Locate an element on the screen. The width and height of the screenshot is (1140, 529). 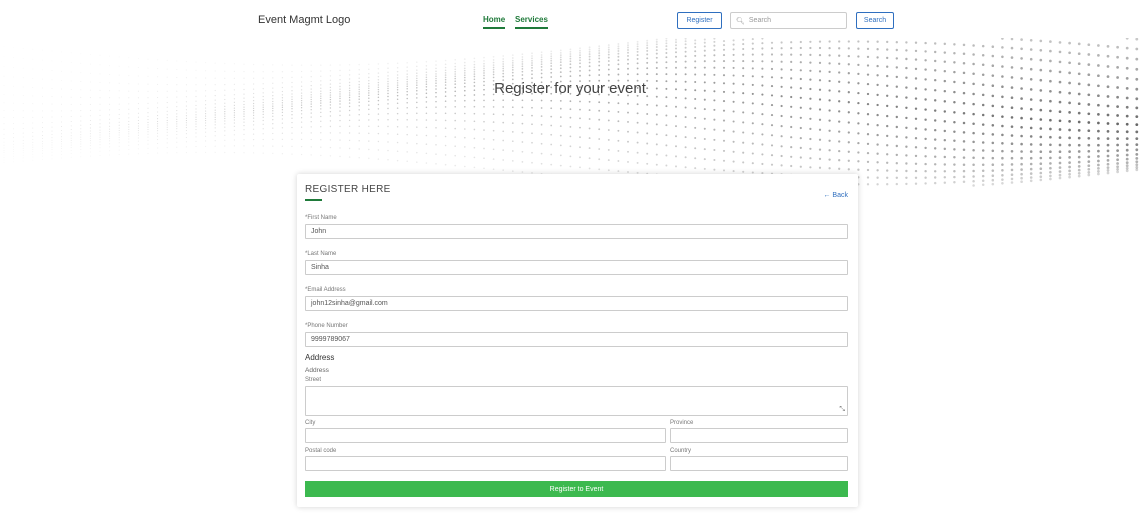
city-label: City is located at coordinates (310, 423).